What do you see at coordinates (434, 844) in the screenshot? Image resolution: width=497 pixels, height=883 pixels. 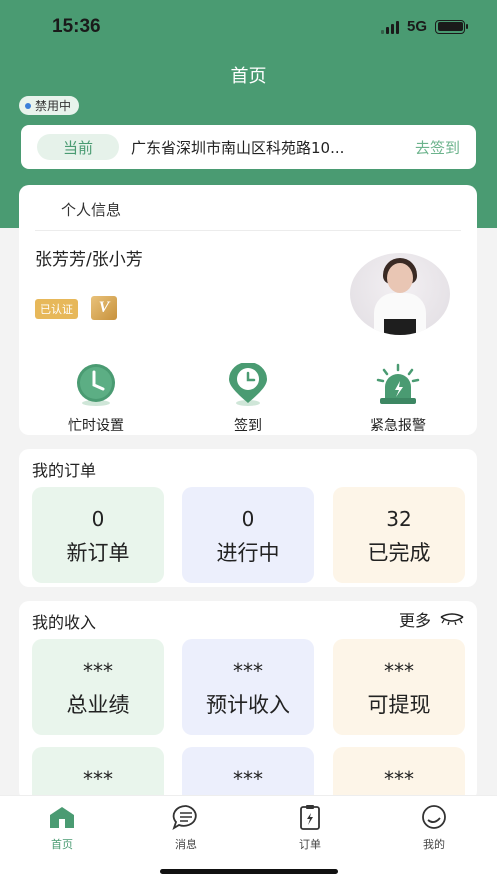 I see `tab-label: 我的` at bounding box center [434, 844].